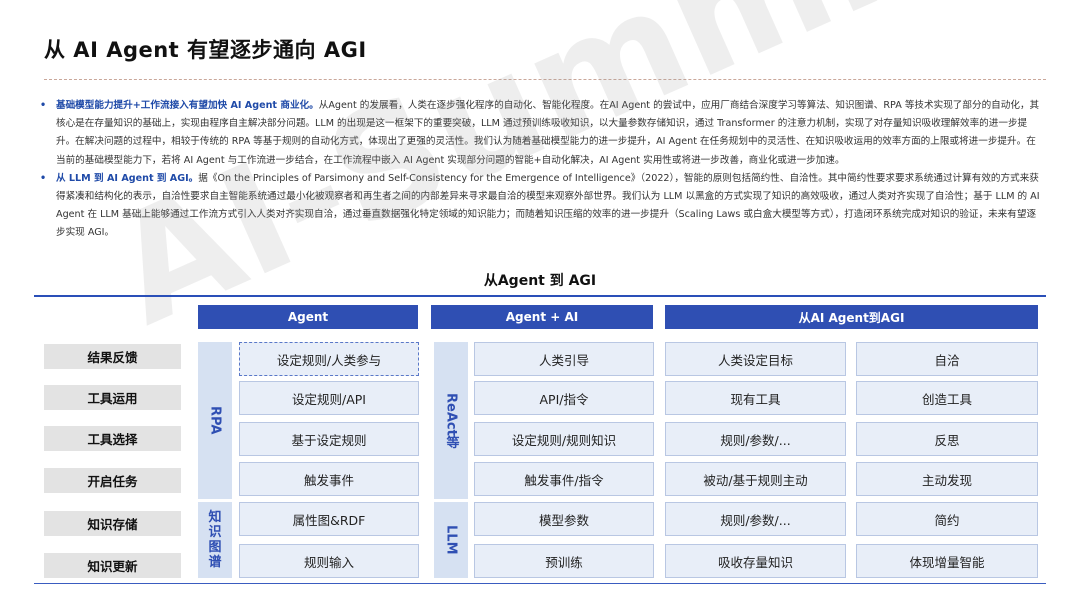 Image resolution: width=1080 pixels, height=608 pixels. What do you see at coordinates (564, 439) in the screenshot?
I see `cell-agent-ai-tool-selection: 设定规则/规则知识` at bounding box center [564, 439].